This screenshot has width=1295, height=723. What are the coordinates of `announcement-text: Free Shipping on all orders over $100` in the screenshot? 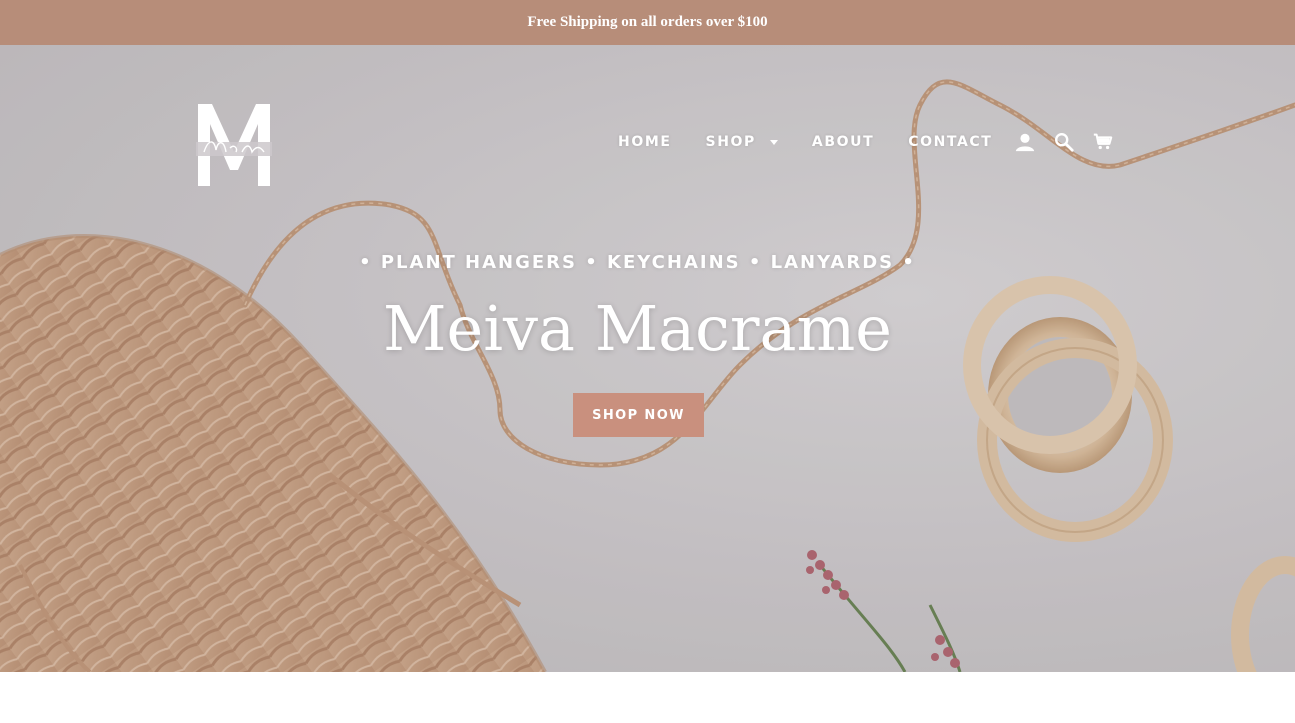 It's located at (647, 22).